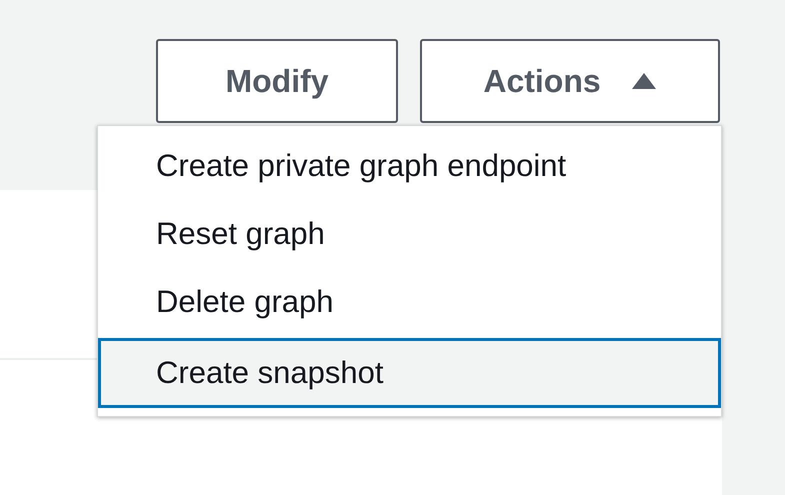  I want to click on menu-item: Create private graph endpoint, so click(409, 166).